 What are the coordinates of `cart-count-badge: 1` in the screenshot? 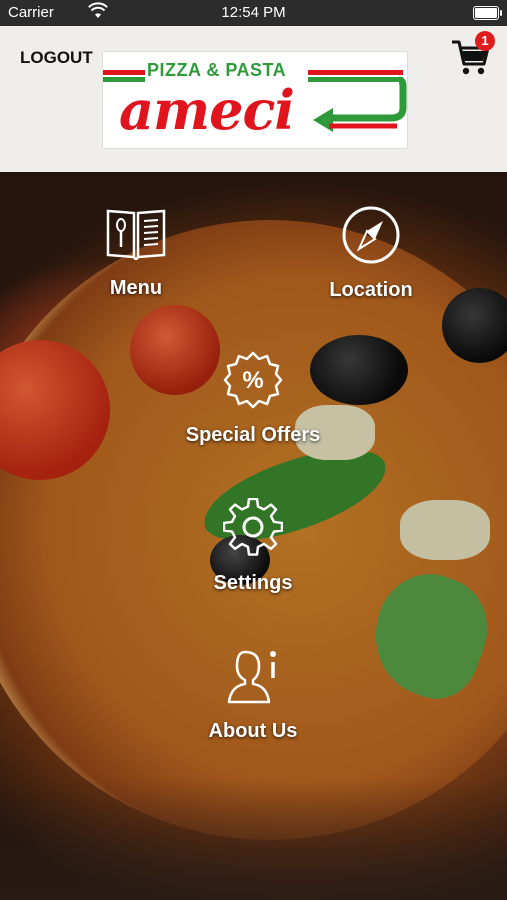 It's located at (485, 41).